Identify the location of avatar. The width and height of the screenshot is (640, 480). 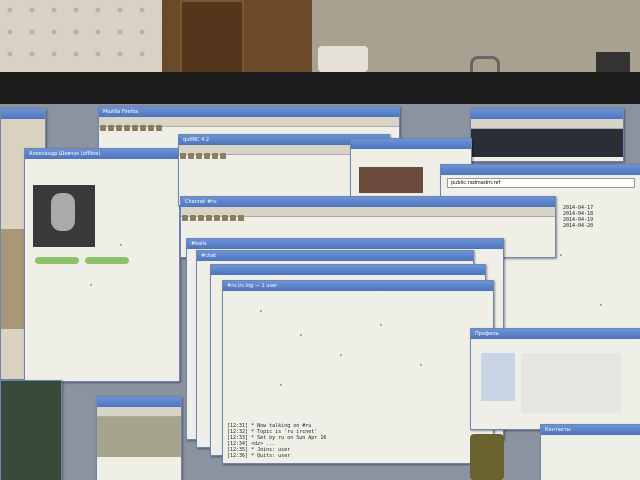
(64, 216).